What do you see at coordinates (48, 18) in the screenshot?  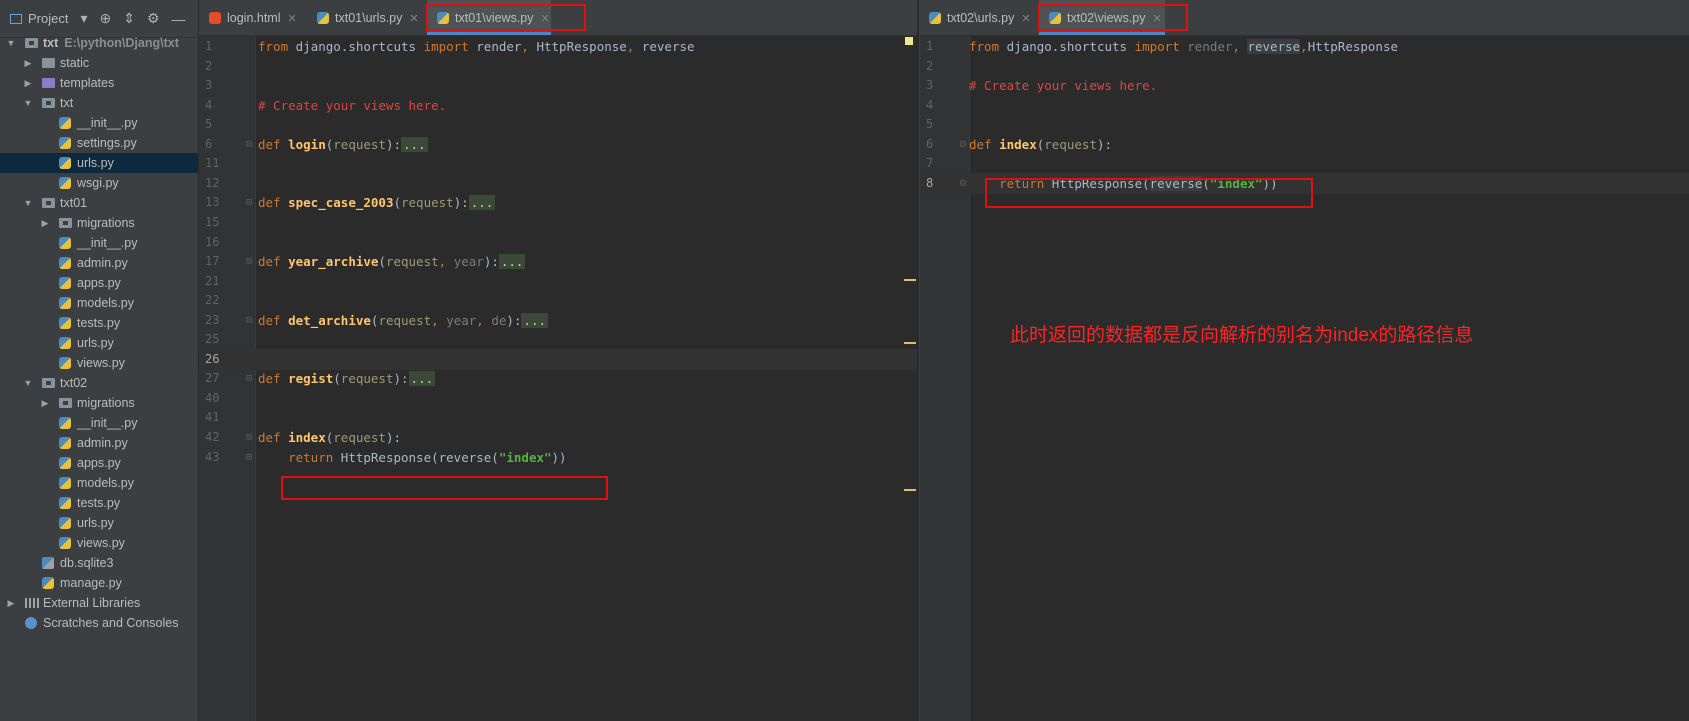 I see `project-view-selector: Project` at bounding box center [48, 18].